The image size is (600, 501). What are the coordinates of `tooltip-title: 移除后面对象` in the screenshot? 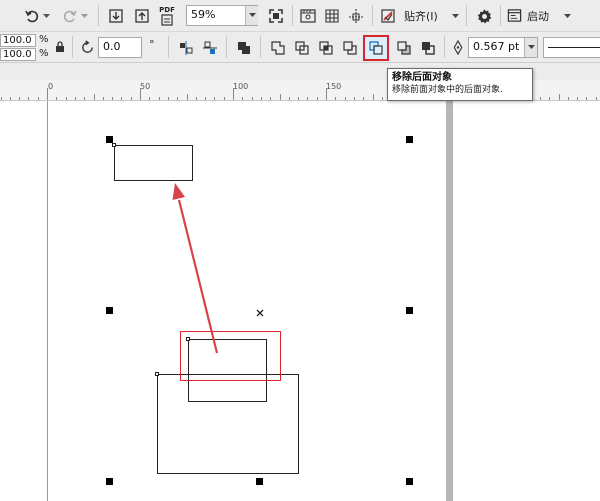 It's located at (422, 77).